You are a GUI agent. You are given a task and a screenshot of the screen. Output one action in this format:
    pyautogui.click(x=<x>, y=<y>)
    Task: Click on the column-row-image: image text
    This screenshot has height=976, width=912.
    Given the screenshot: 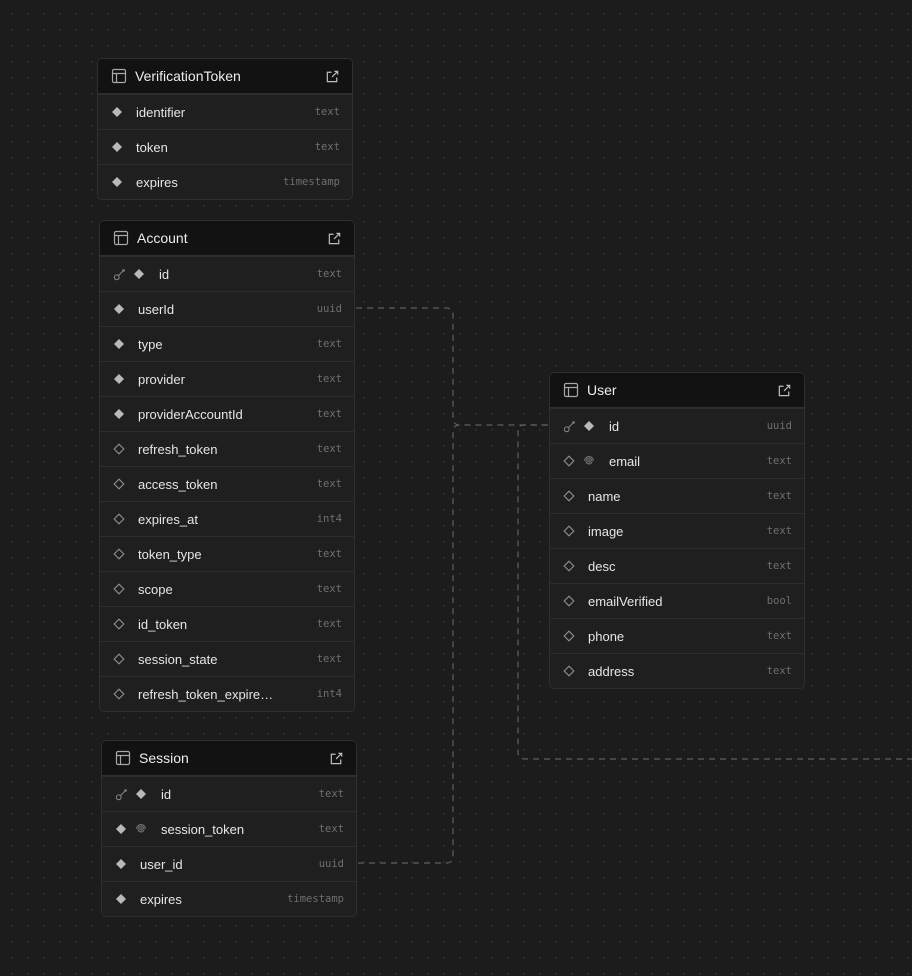 What is the action you would take?
    pyautogui.click(x=677, y=530)
    